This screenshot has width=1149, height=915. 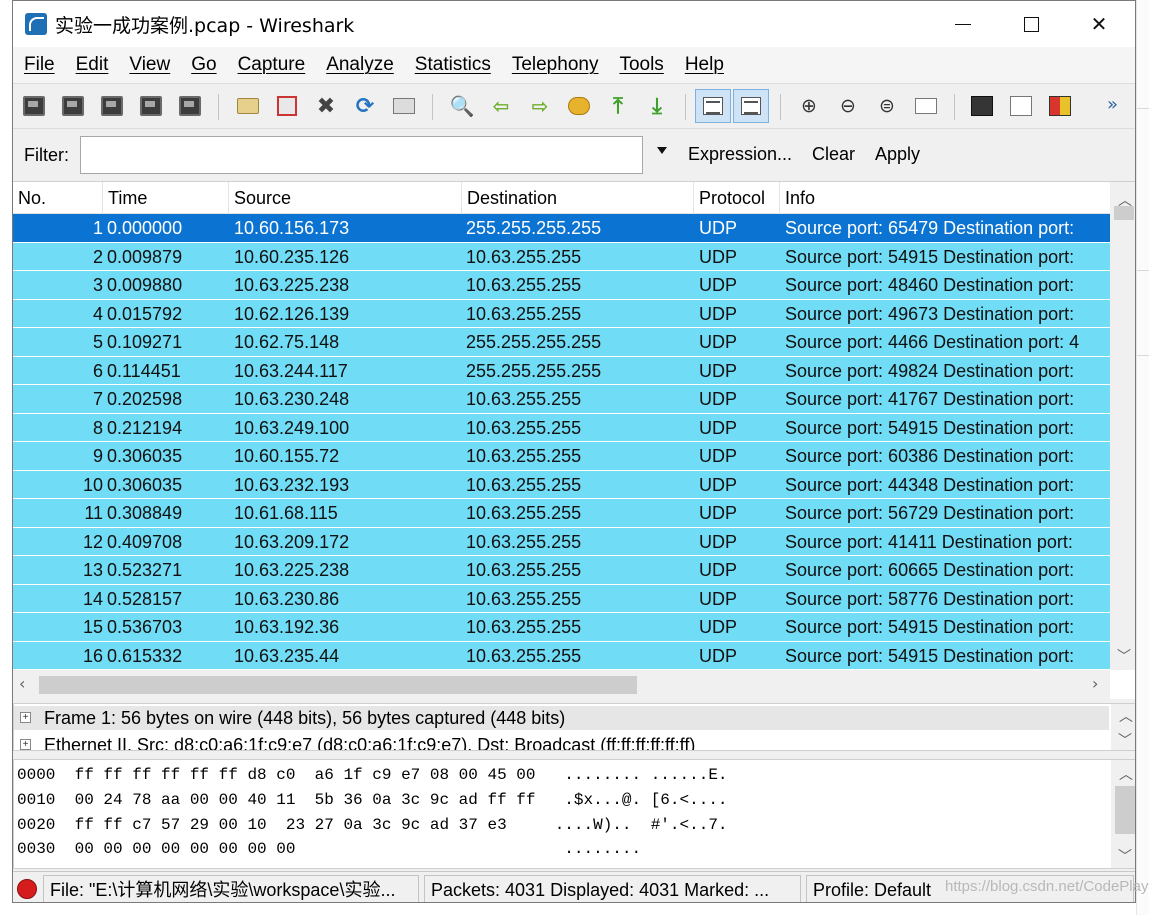 What do you see at coordinates (92, 65) in the screenshot?
I see `menu-edit: Edit` at bounding box center [92, 65].